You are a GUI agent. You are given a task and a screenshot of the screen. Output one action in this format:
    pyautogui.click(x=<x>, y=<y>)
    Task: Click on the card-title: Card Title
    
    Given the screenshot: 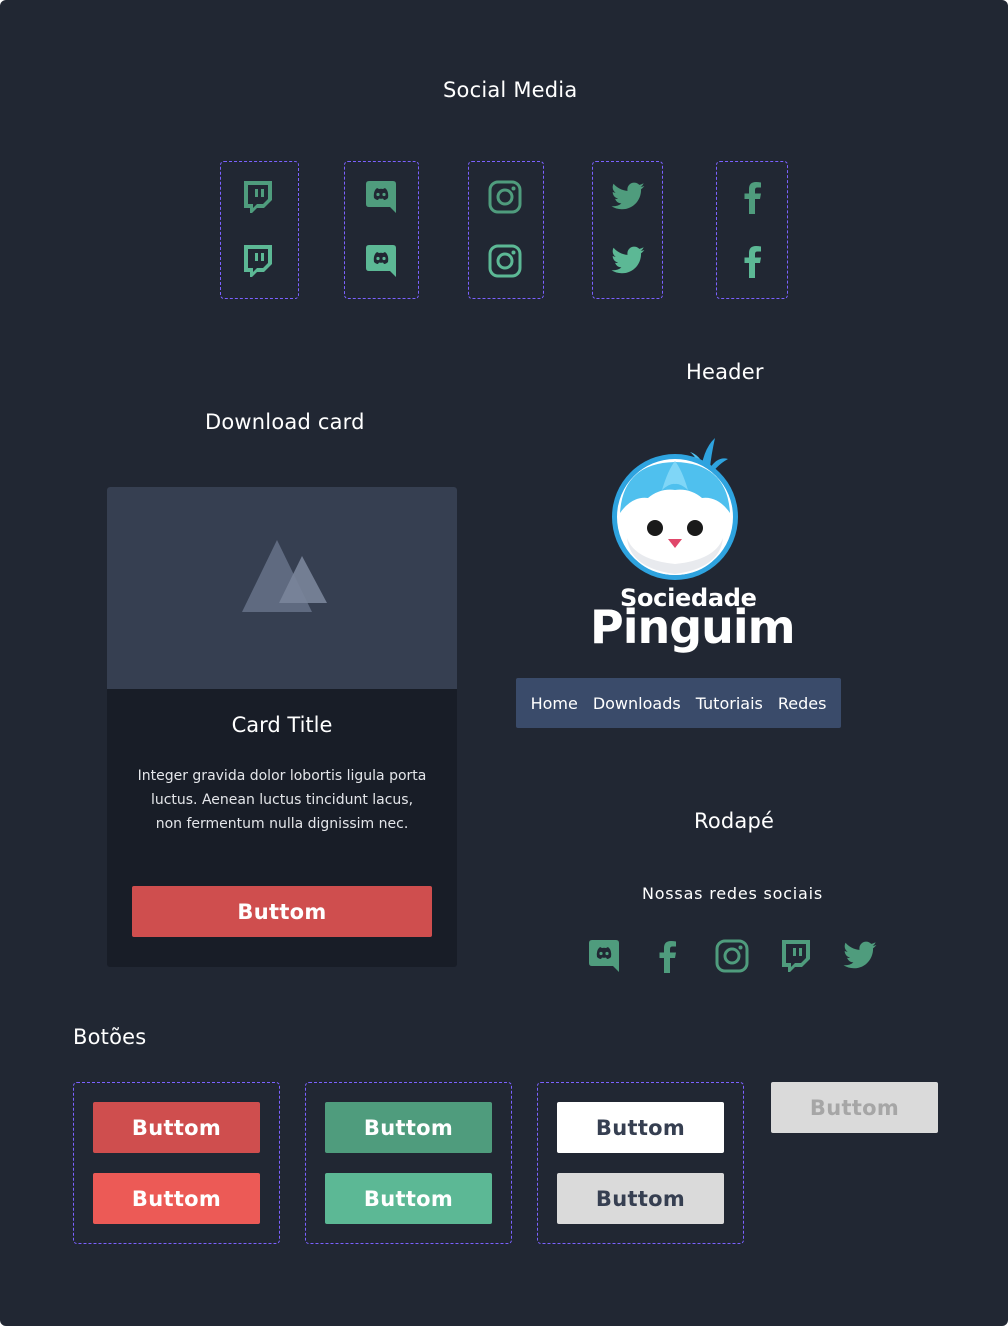 What is the action you would take?
    pyautogui.click(x=282, y=725)
    